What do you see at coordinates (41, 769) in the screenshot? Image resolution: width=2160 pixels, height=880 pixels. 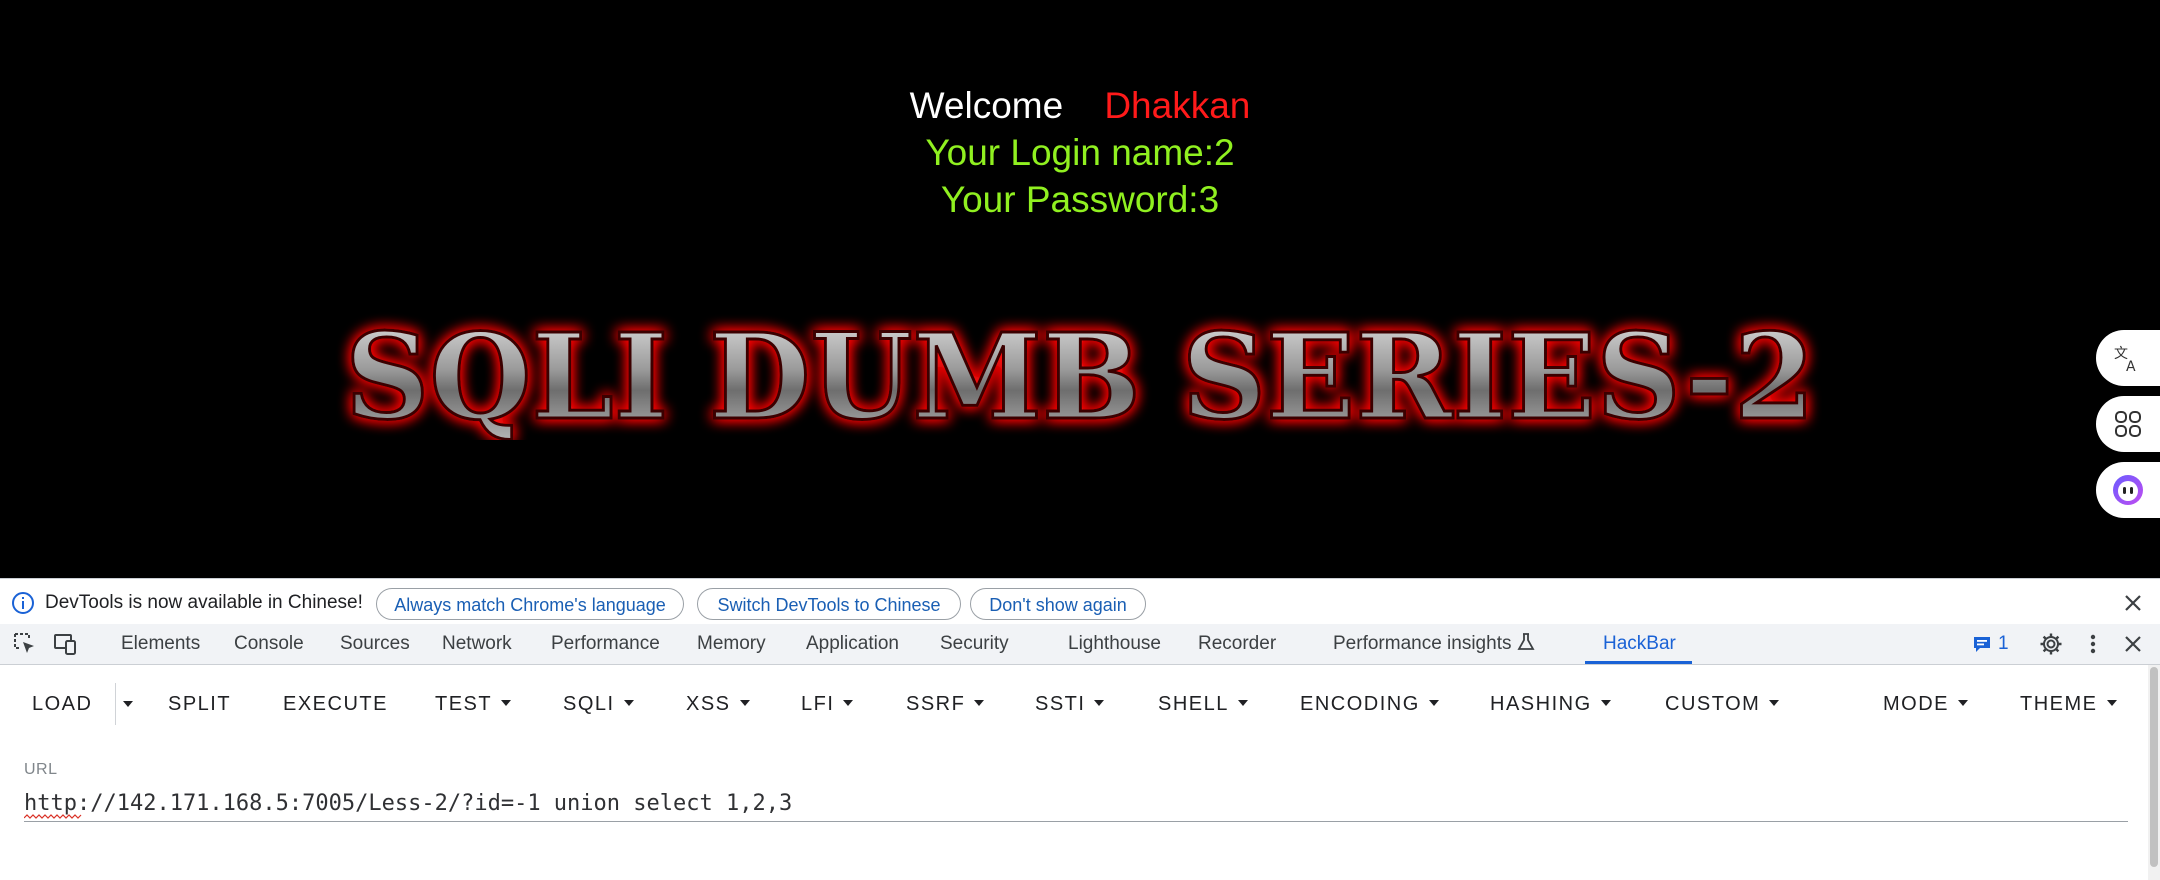 I see `url-label: URL` at bounding box center [41, 769].